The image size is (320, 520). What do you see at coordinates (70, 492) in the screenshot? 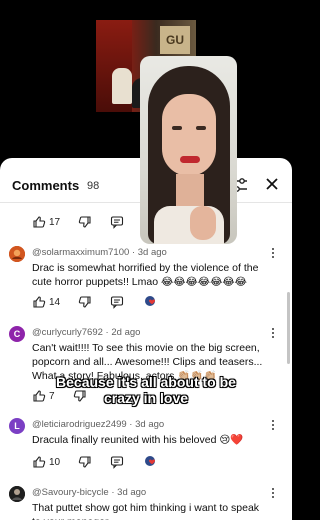
I see `comment-author: @Savoury-bicycle` at bounding box center [70, 492].